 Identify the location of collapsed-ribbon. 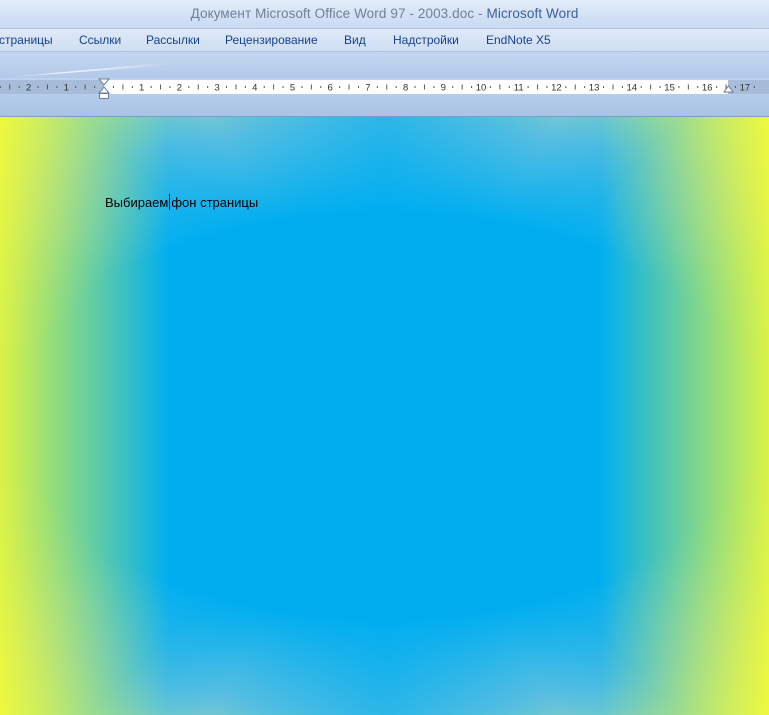
(384, 65).